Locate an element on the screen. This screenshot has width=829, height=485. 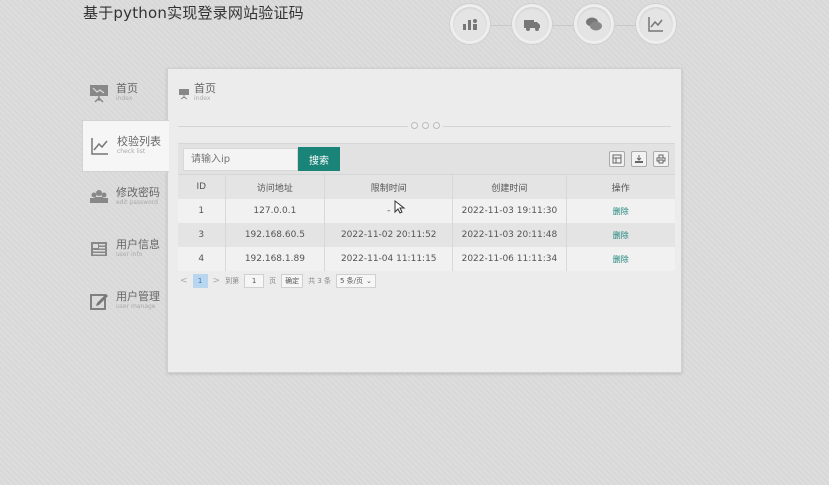
mouse-cursor-icon is located at coordinates (400, 207).